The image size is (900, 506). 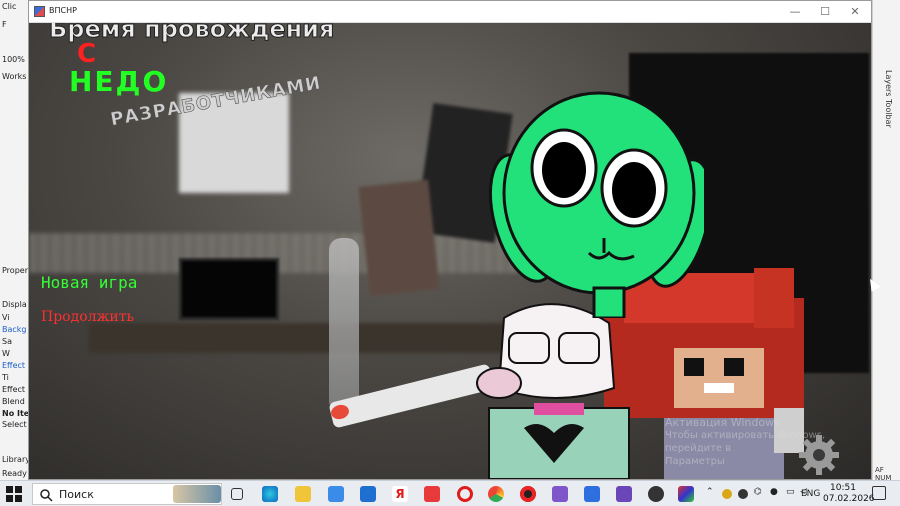 I want to click on chevron-up-icon: ⌃, so click(x=710, y=492).